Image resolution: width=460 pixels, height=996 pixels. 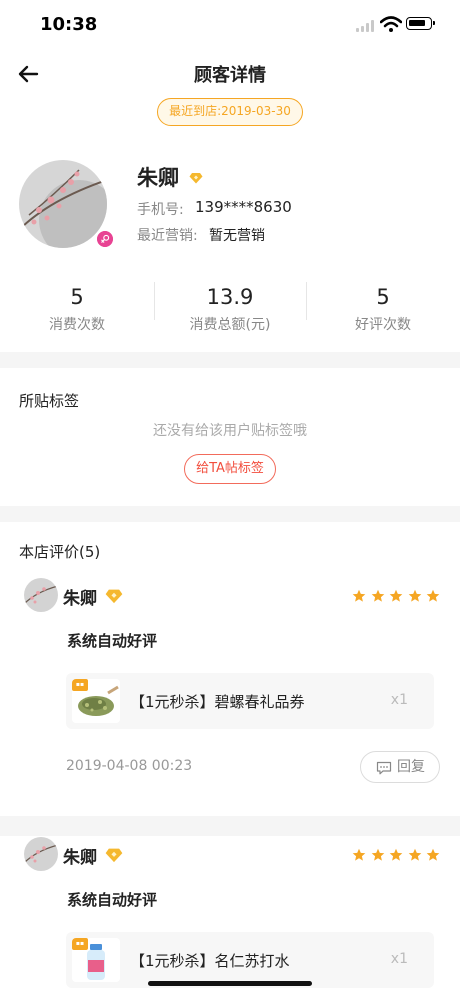 What do you see at coordinates (230, 431) in the screenshot?
I see `tags-empty-text: 还没有给该用户贴标签哦` at bounding box center [230, 431].